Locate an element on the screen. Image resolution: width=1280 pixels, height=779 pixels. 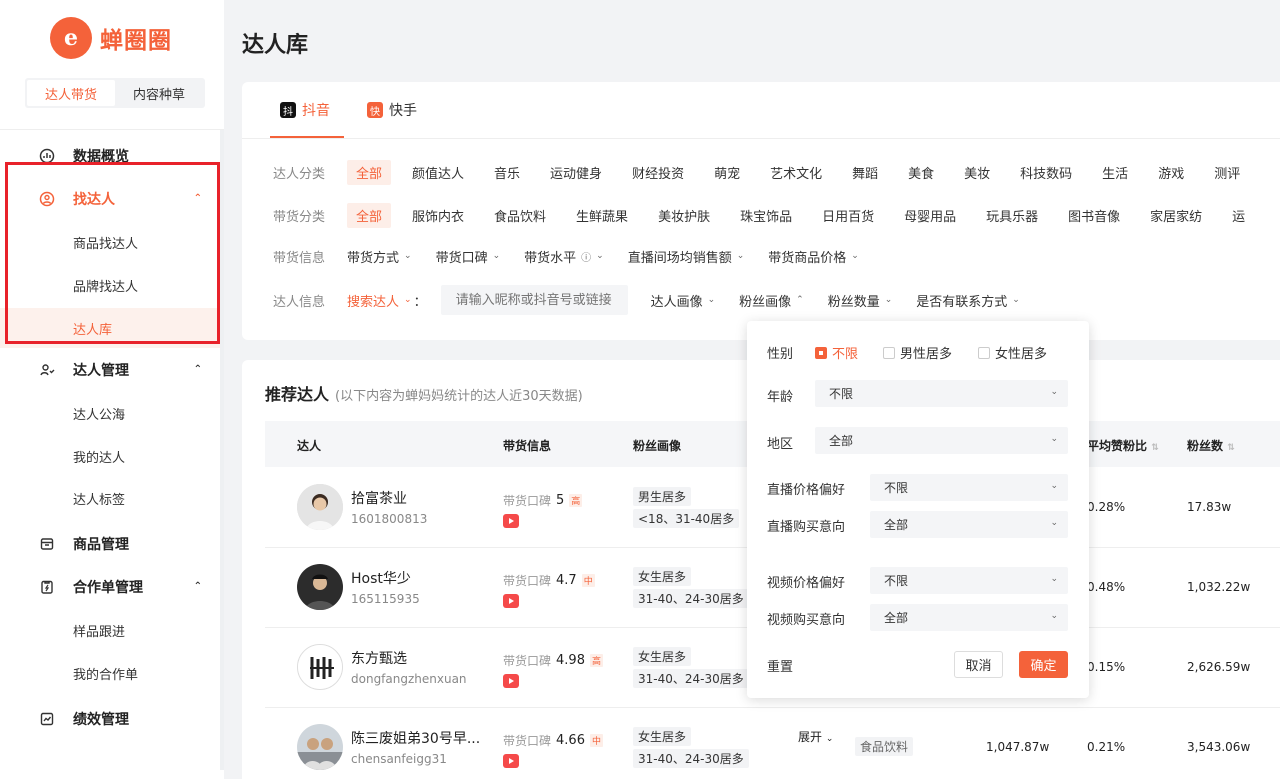
chip-category: 全部 is located at coordinates (369, 172).